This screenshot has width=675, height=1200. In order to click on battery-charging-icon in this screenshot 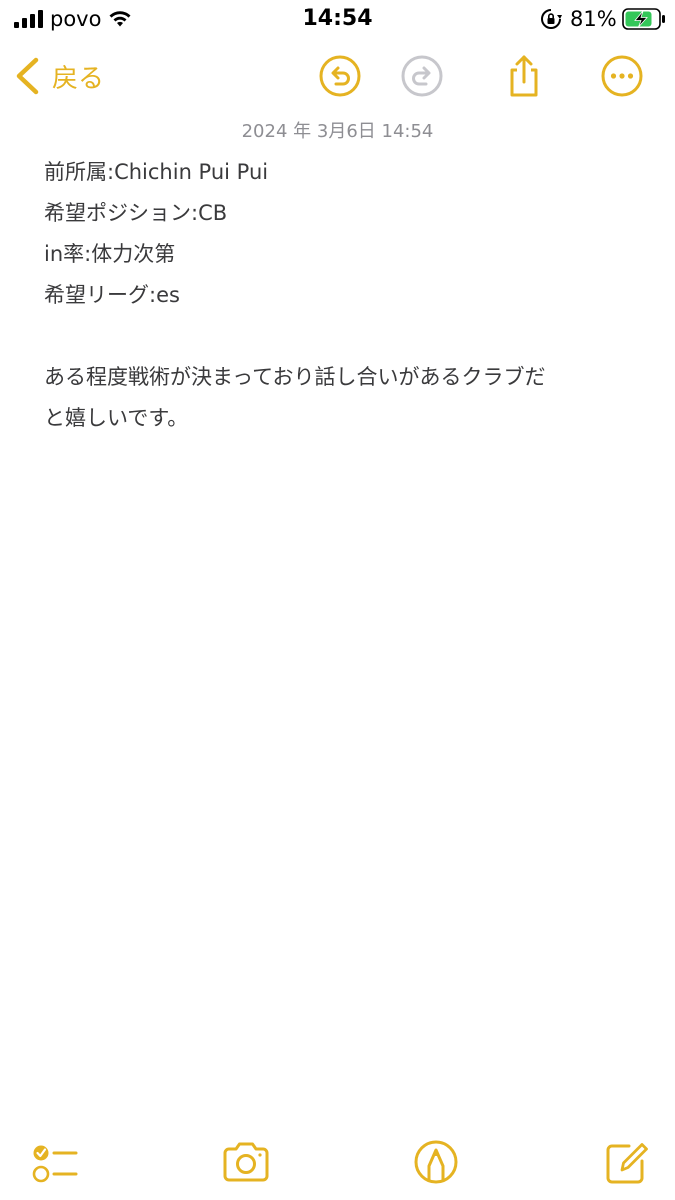, I will do `click(643, 19)`.